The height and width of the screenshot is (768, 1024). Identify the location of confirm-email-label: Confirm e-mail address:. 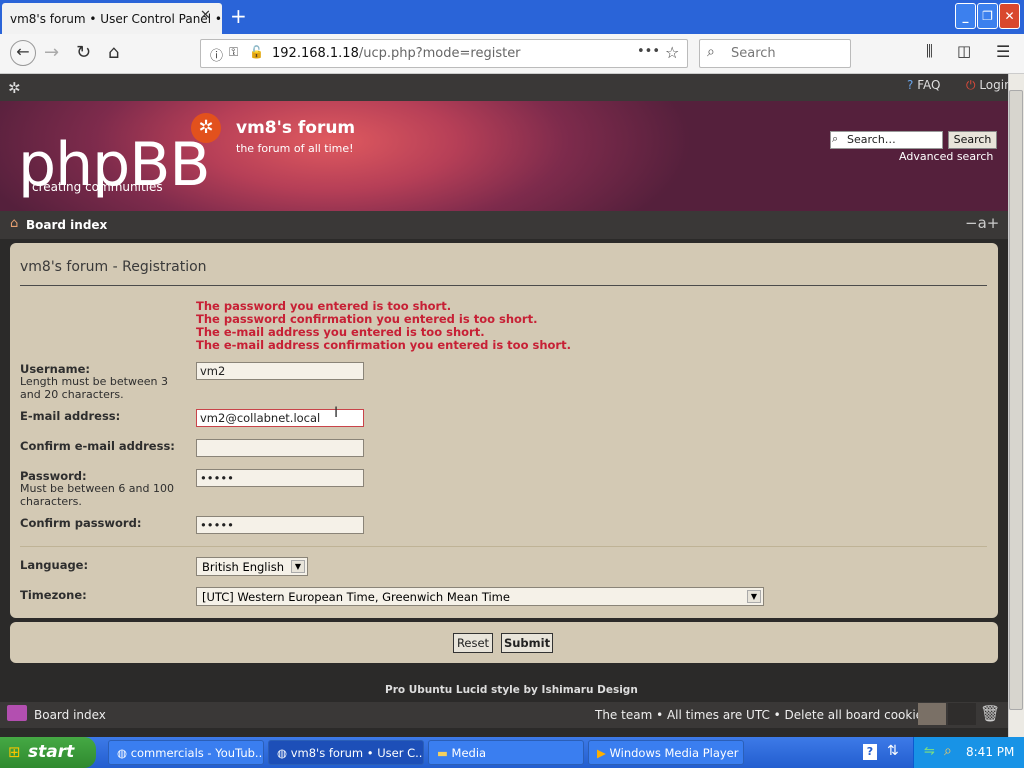
(97, 446).